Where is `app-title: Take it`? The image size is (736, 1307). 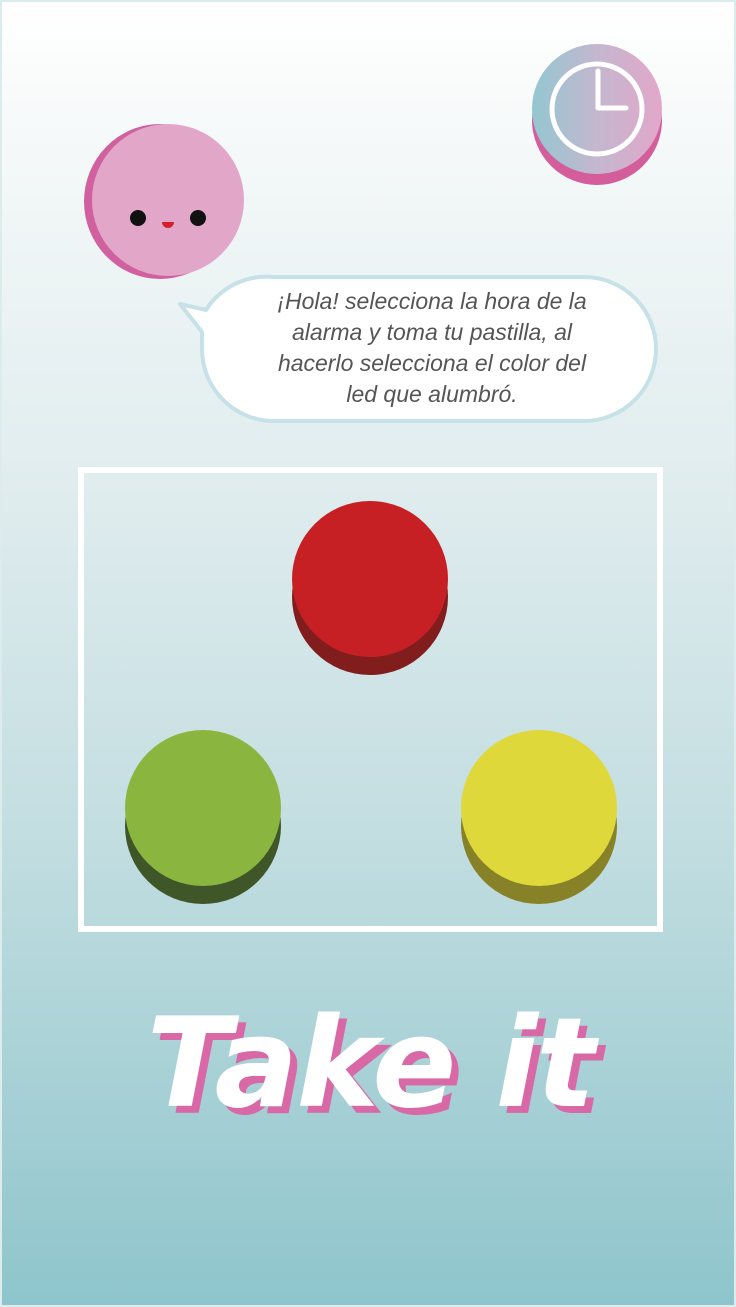
app-title: Take it is located at coordinates (368, 1064).